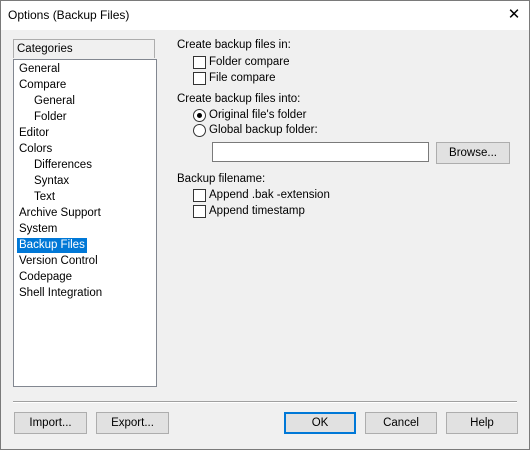 The width and height of the screenshot is (530, 450). Describe the element at coordinates (242, 78) in the screenshot. I see `file-compare-label: File compare` at that location.